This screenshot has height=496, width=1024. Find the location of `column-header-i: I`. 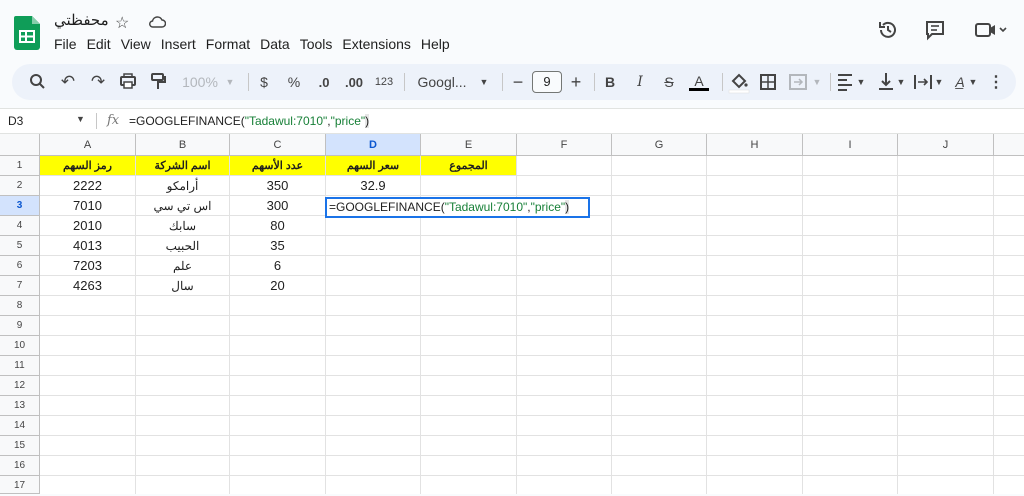

column-header-i: I is located at coordinates (850, 145).